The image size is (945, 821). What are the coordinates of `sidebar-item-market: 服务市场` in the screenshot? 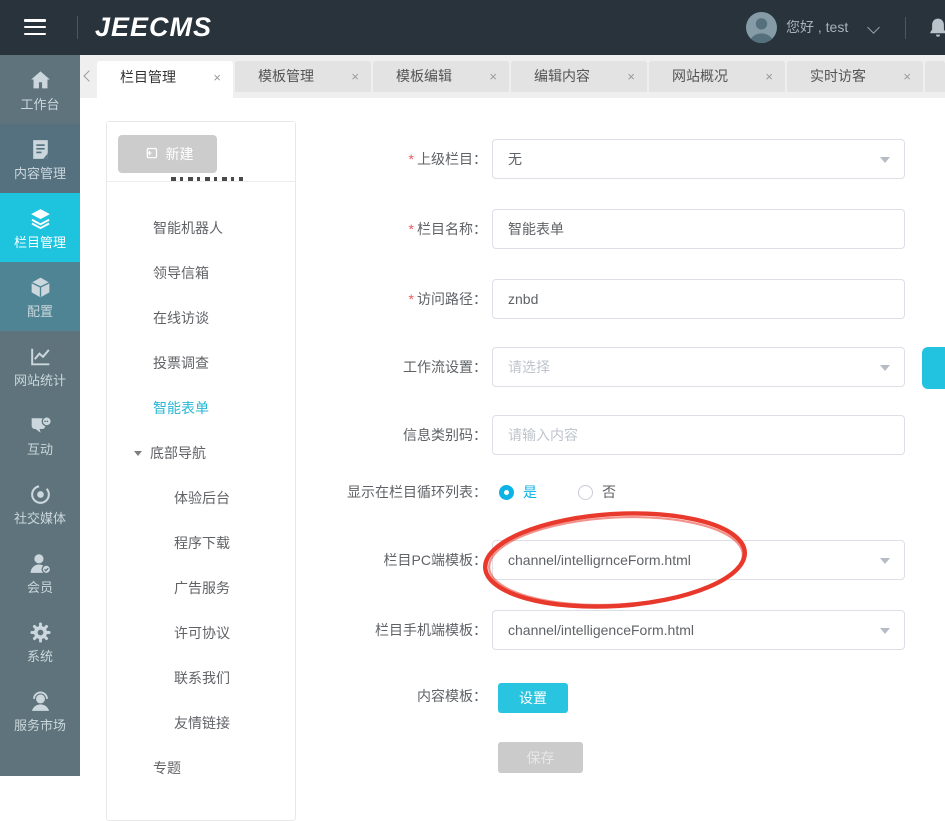 It's located at (40, 710).